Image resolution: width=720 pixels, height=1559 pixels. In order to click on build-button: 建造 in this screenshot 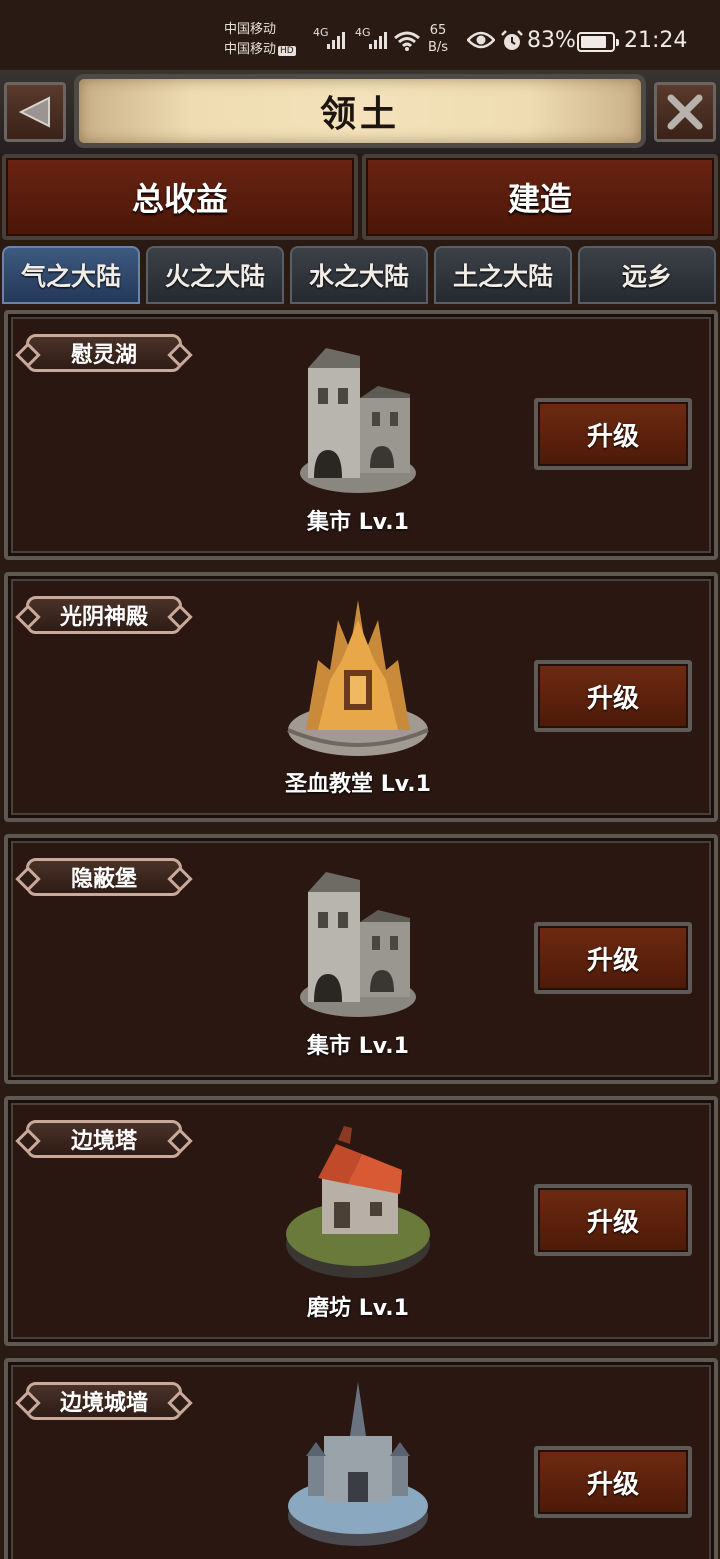, I will do `click(540, 197)`.